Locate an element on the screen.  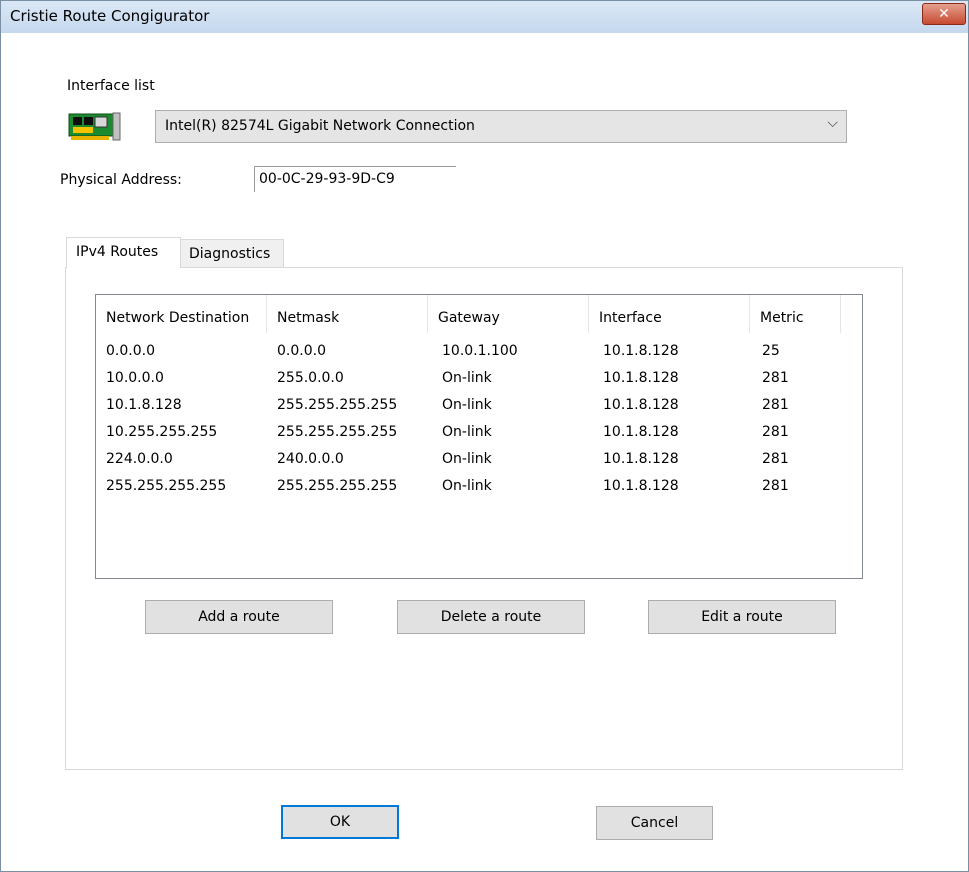
tab-label: Diagnostics is located at coordinates (230, 254).